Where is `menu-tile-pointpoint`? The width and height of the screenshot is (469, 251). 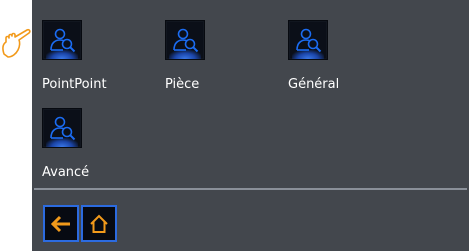 menu-tile-pointpoint is located at coordinates (62, 40).